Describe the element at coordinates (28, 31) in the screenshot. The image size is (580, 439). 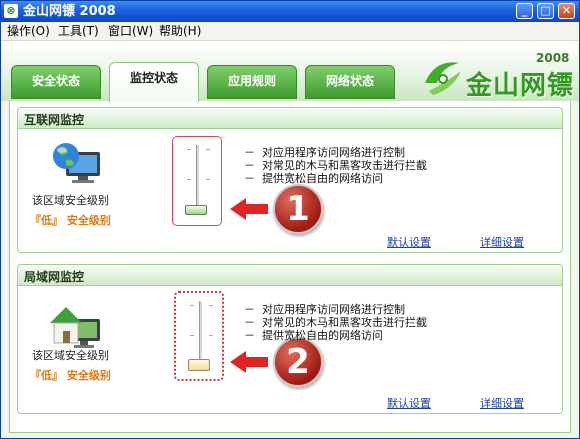
I see `menu-operate: 操作(O)` at that location.